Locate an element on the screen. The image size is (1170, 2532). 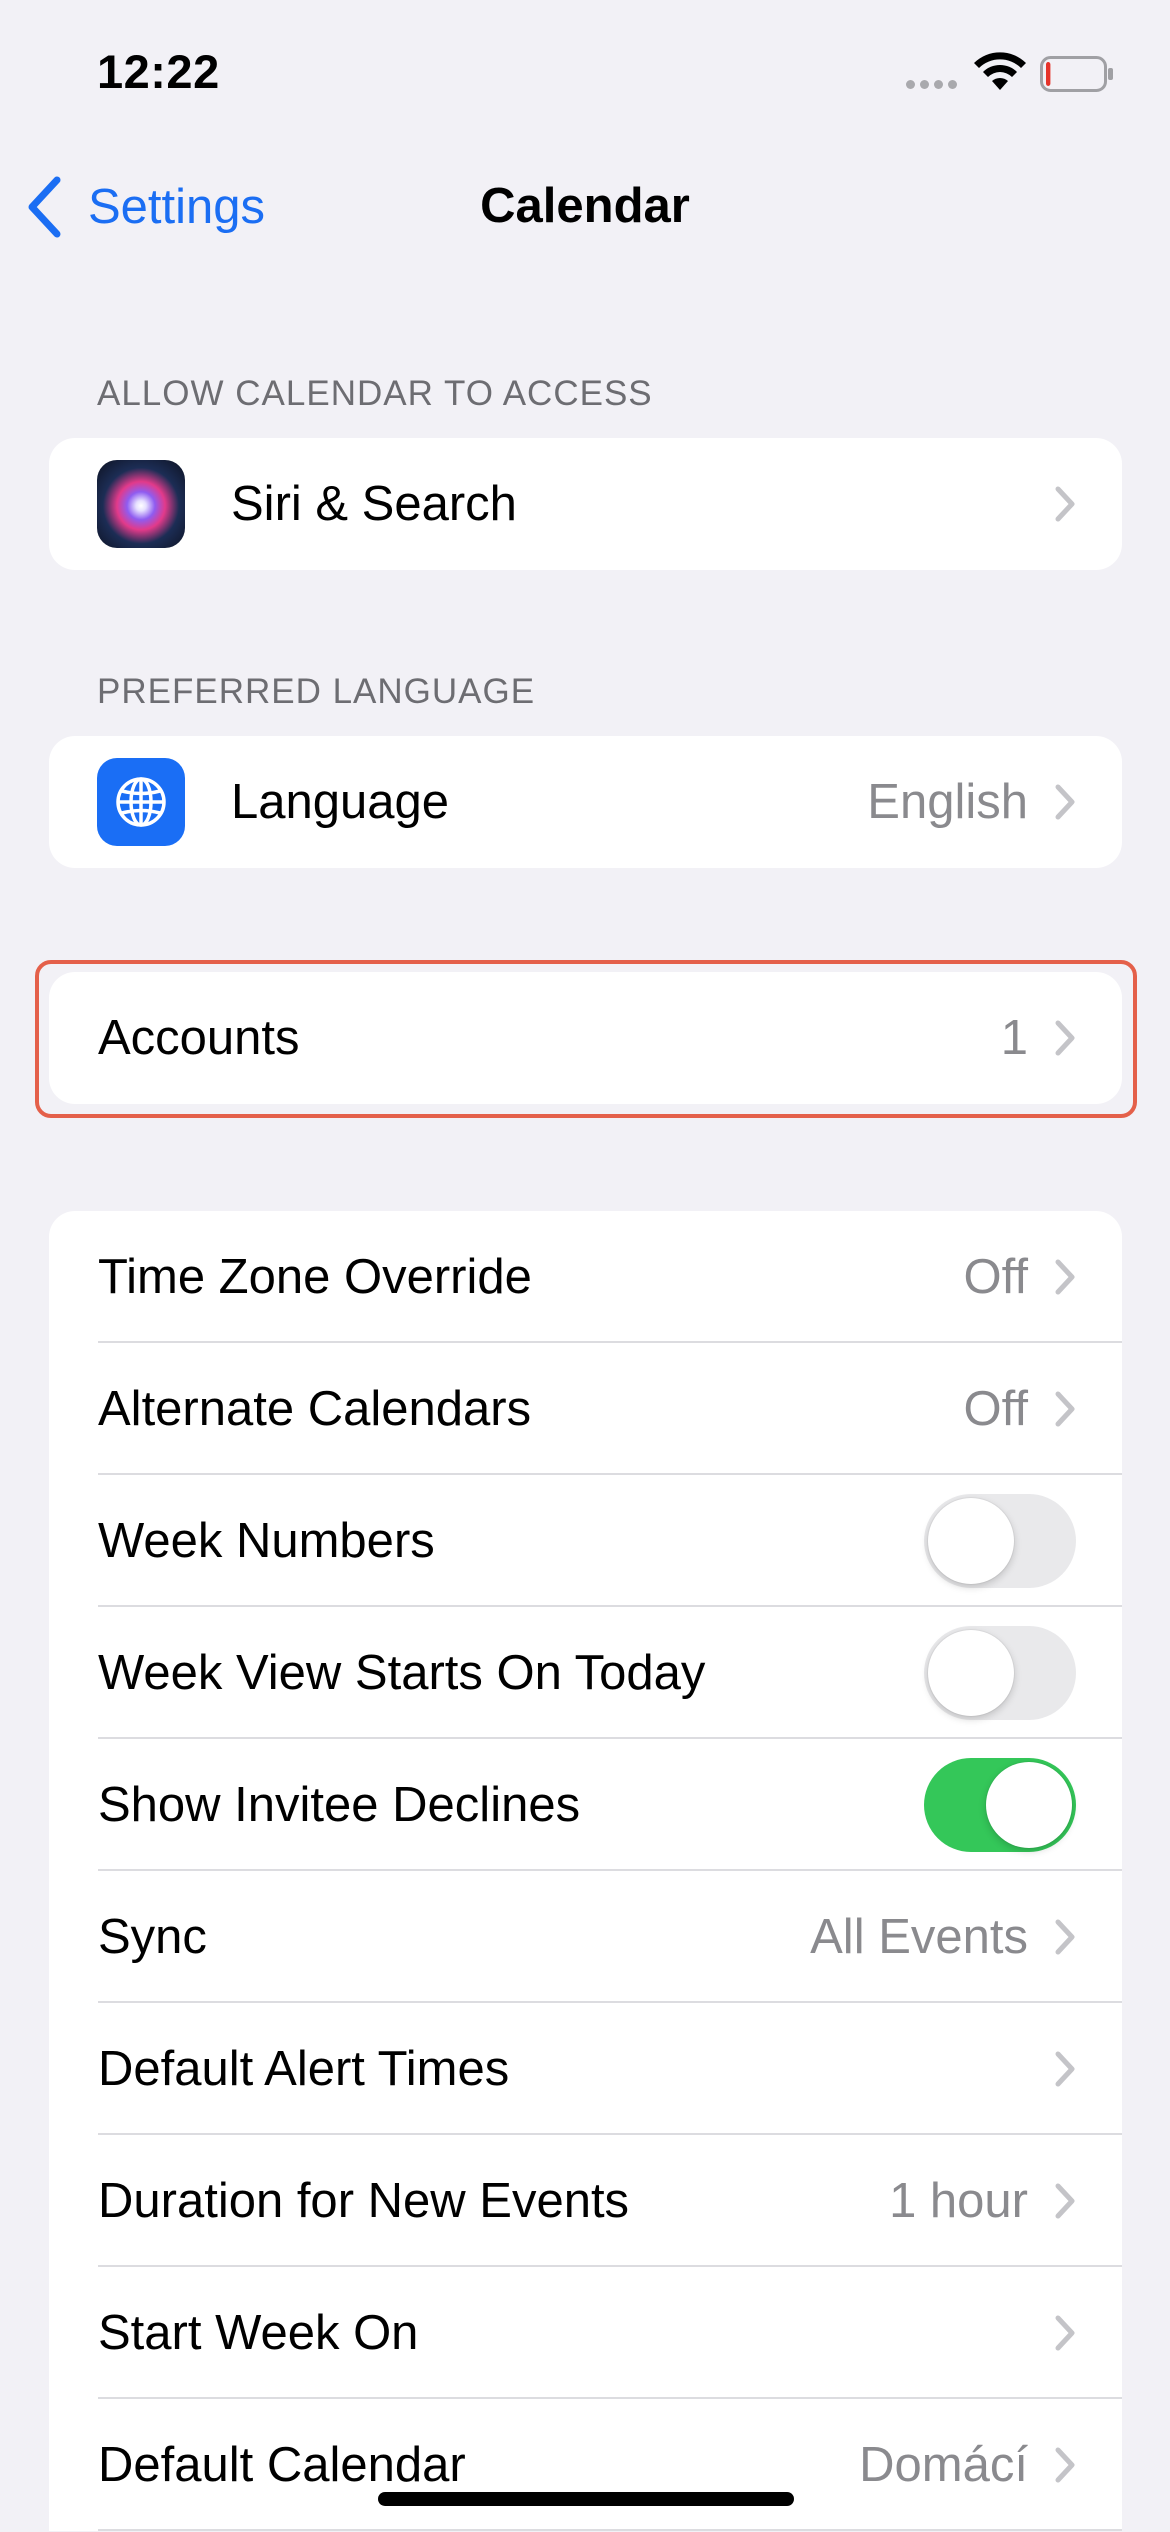
week-view-today-toggle is located at coordinates (1000, 1673).